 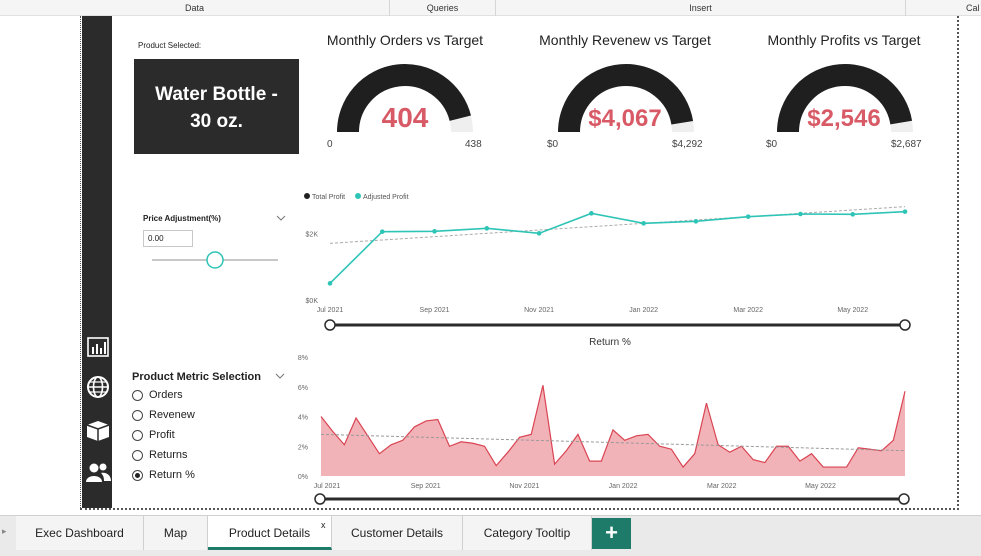 I want to click on add-page-button: +, so click(x=611, y=533).